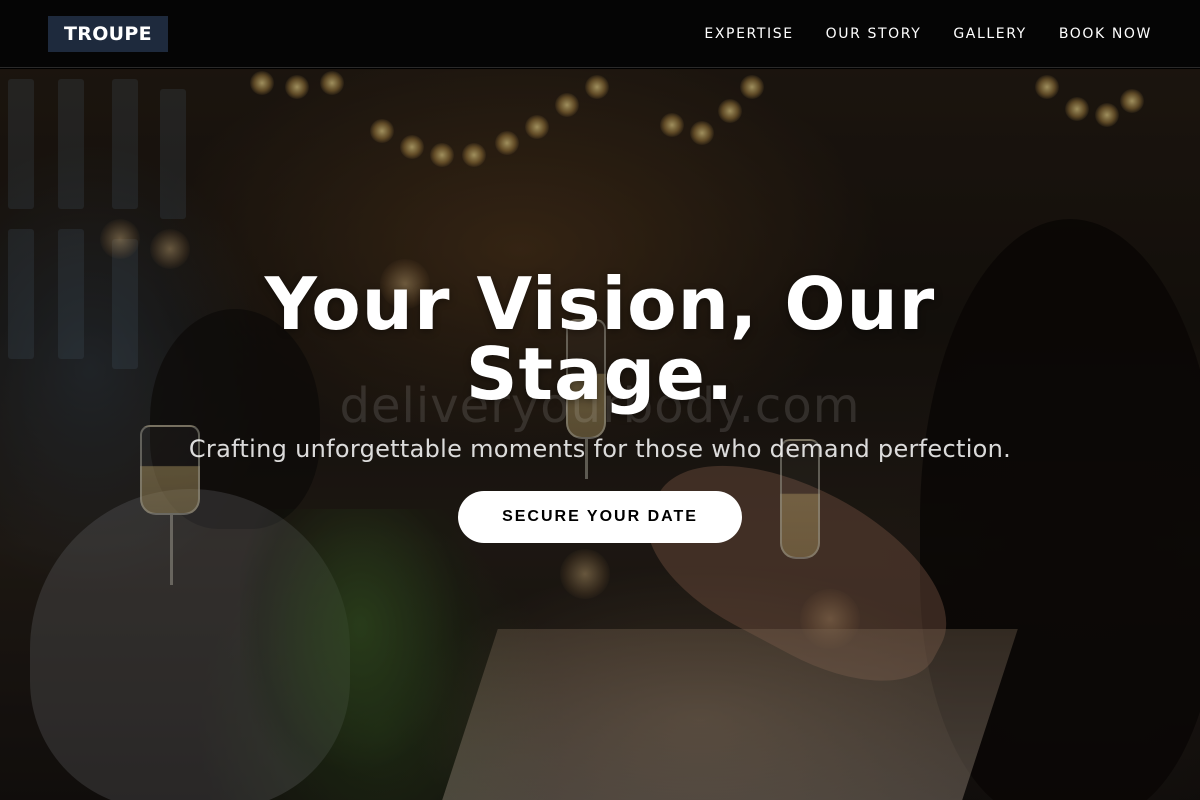  I want to click on hero-title: Your Vision, Our Stage., so click(600, 339).